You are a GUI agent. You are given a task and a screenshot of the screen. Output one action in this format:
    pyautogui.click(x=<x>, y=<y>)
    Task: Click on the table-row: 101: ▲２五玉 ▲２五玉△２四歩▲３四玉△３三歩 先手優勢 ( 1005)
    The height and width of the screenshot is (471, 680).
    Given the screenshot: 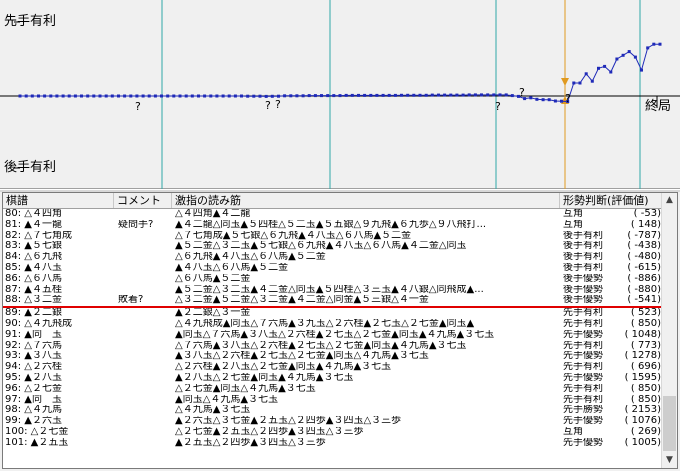 What is the action you would take?
    pyautogui.click(x=333, y=443)
    